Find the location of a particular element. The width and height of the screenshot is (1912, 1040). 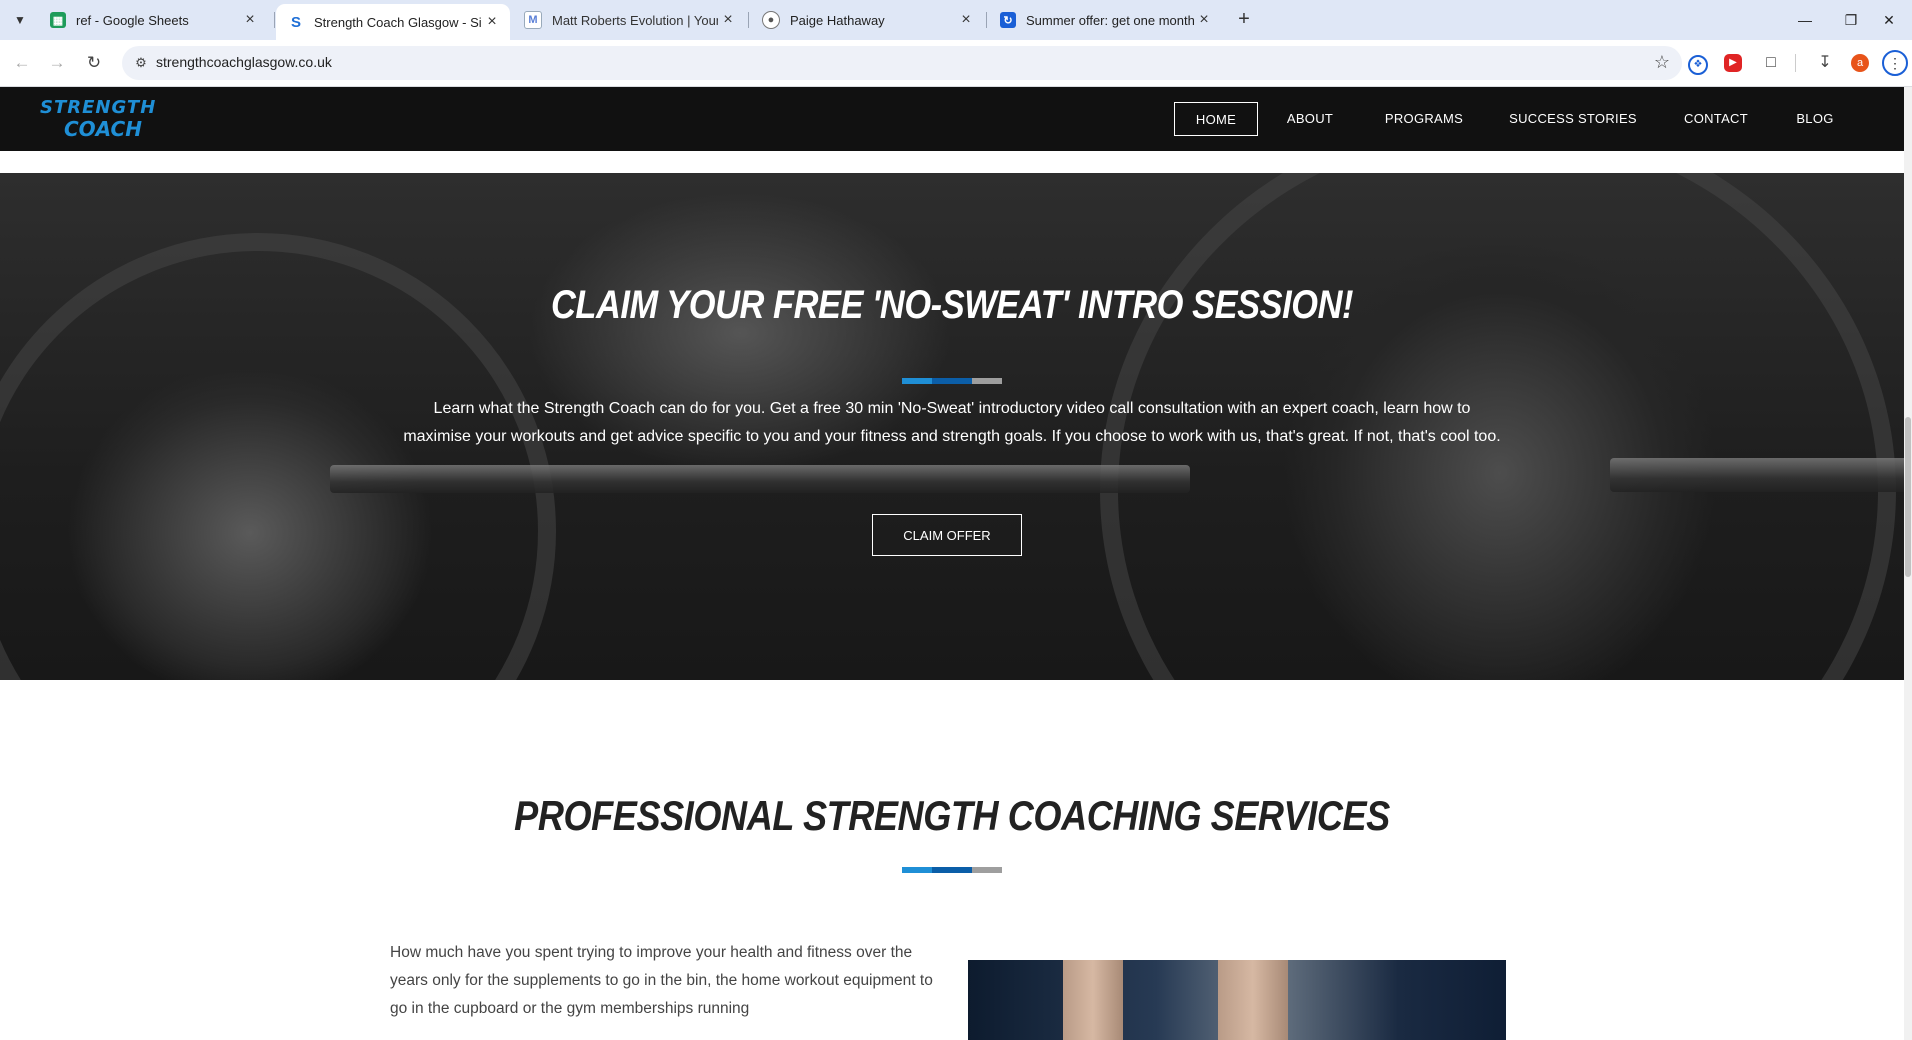

extension-shield-icon: ▶ is located at coordinates (1733, 63).